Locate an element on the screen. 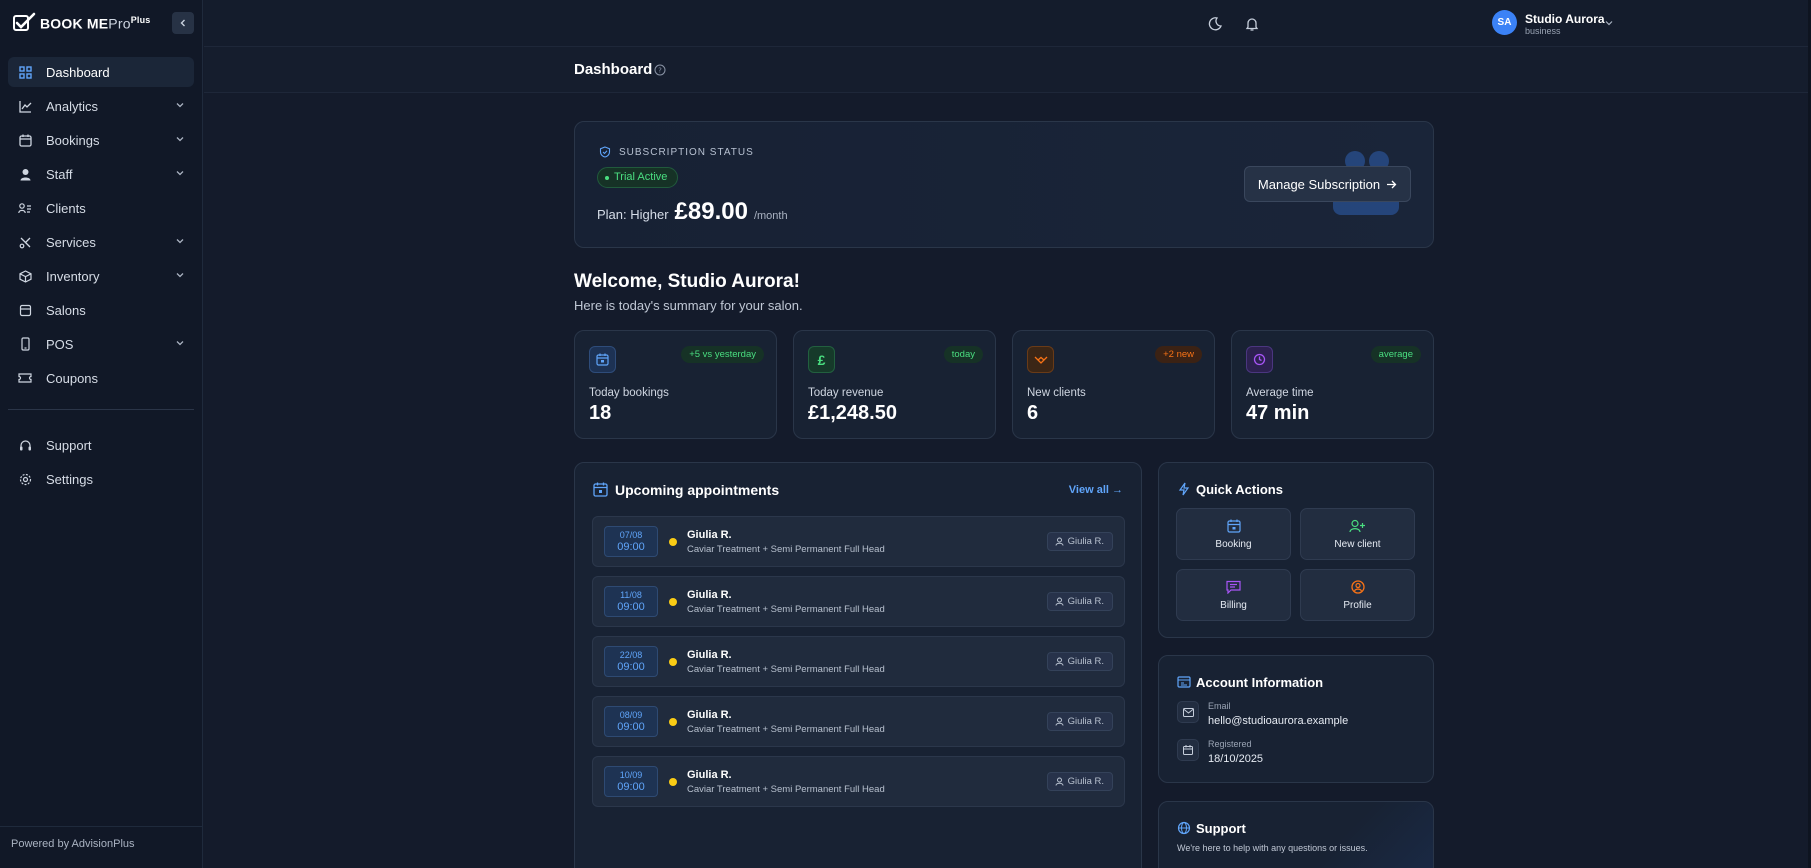 The height and width of the screenshot is (868, 1811). bell-icon is located at coordinates (1252, 24).